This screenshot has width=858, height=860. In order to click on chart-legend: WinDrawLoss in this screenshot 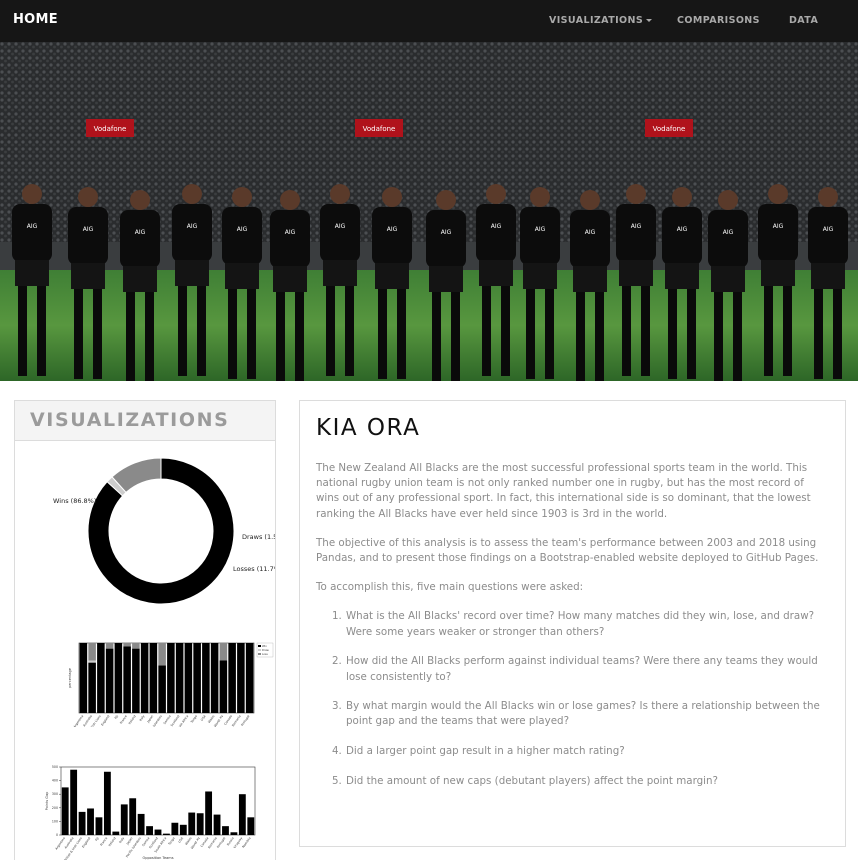, I will do `click(265, 650)`.